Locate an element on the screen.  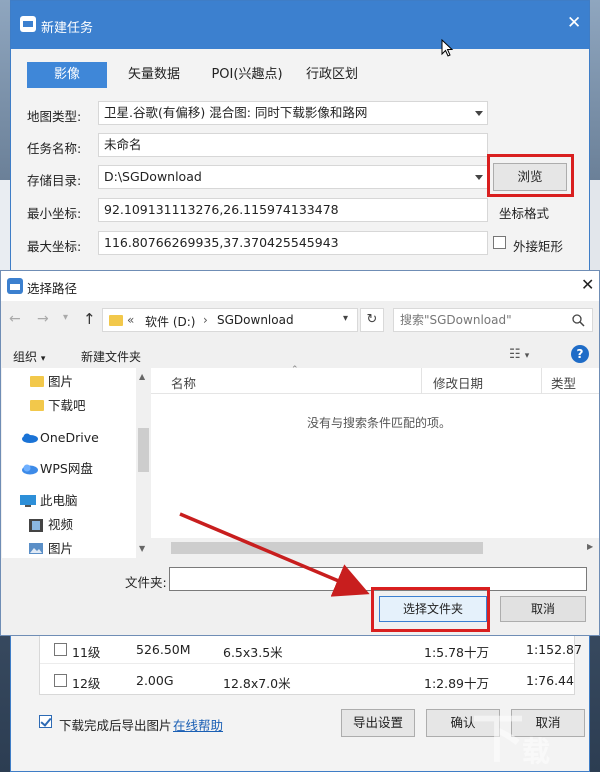
annotation-arrow is located at coordinates (274, 554).